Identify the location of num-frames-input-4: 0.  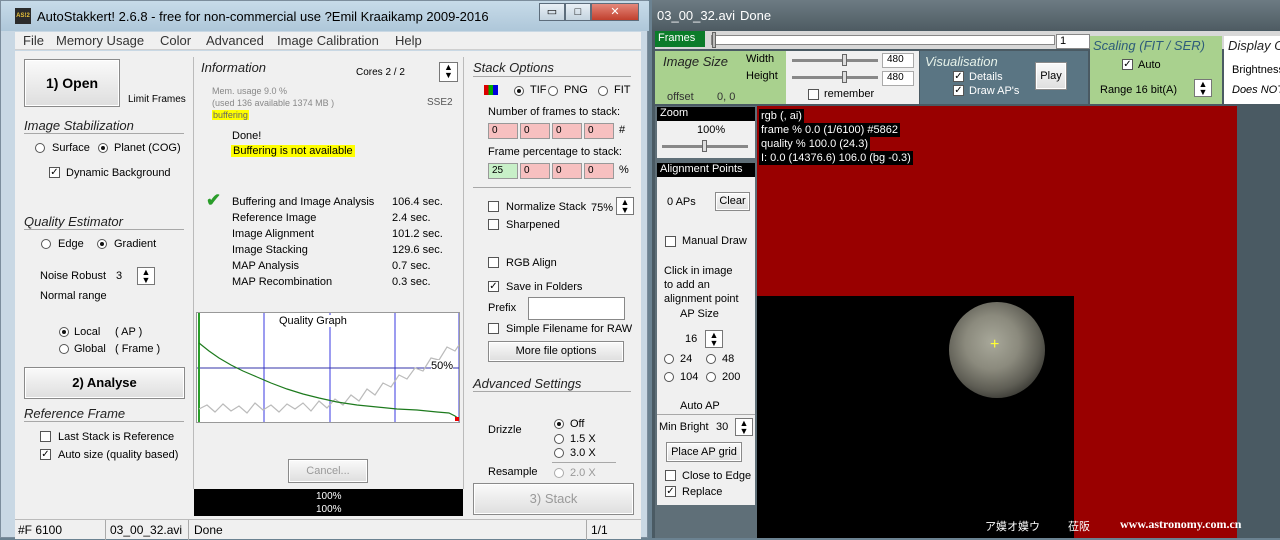
(599, 131).